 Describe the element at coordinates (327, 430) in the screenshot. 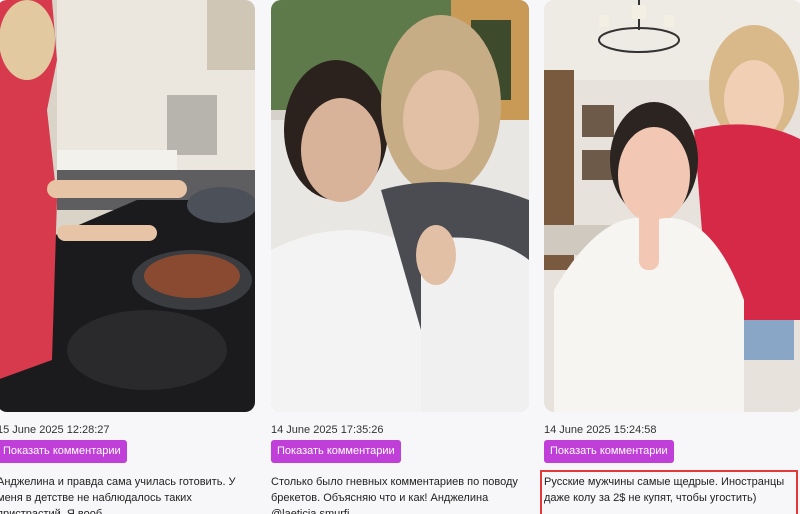

I see `post-timestamp: 14 June 2025 17:35:26` at that location.